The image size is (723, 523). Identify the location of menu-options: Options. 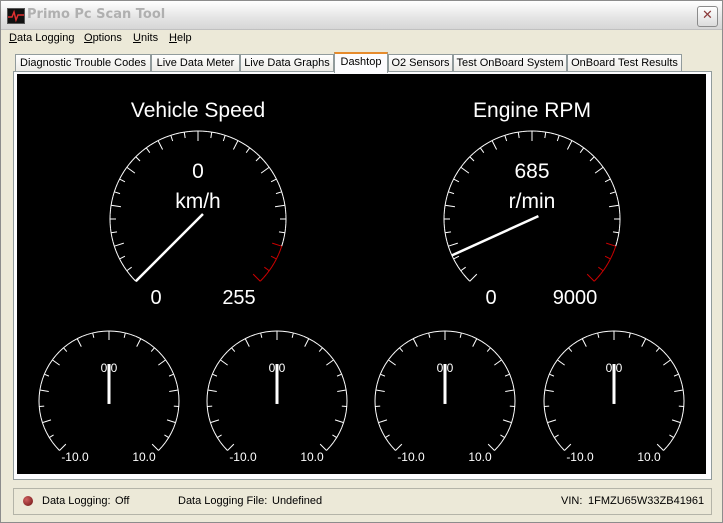
(103, 38).